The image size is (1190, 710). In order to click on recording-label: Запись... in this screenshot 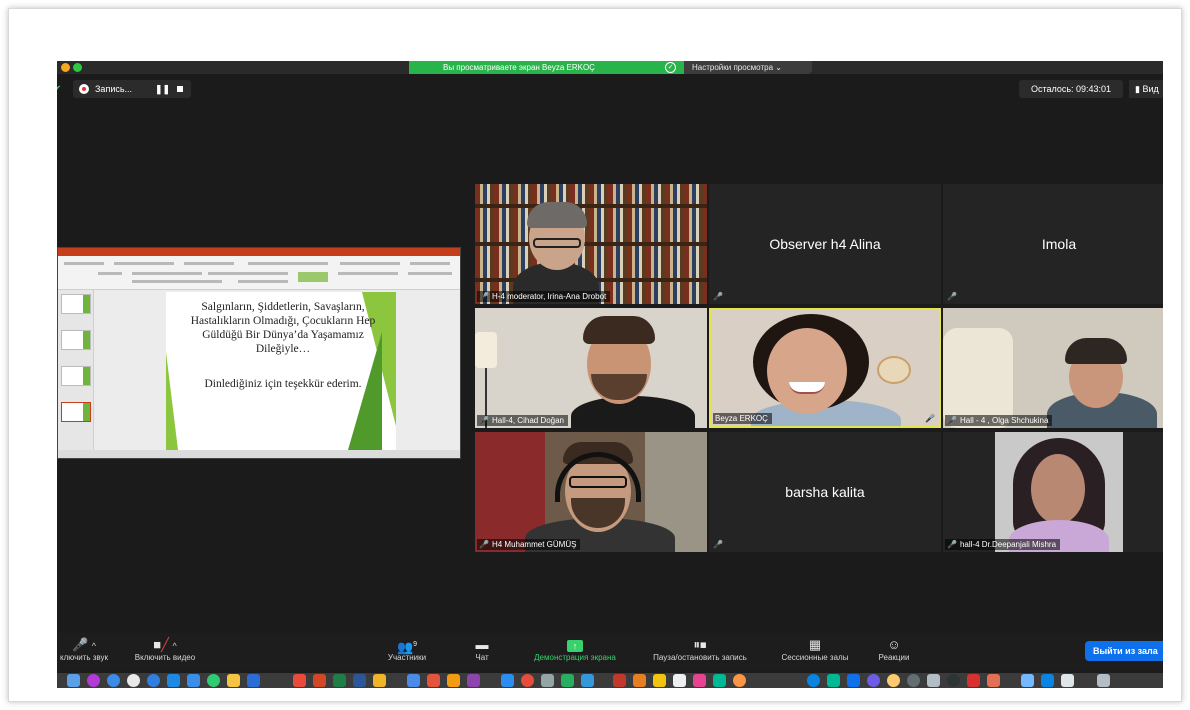, I will do `click(114, 89)`.